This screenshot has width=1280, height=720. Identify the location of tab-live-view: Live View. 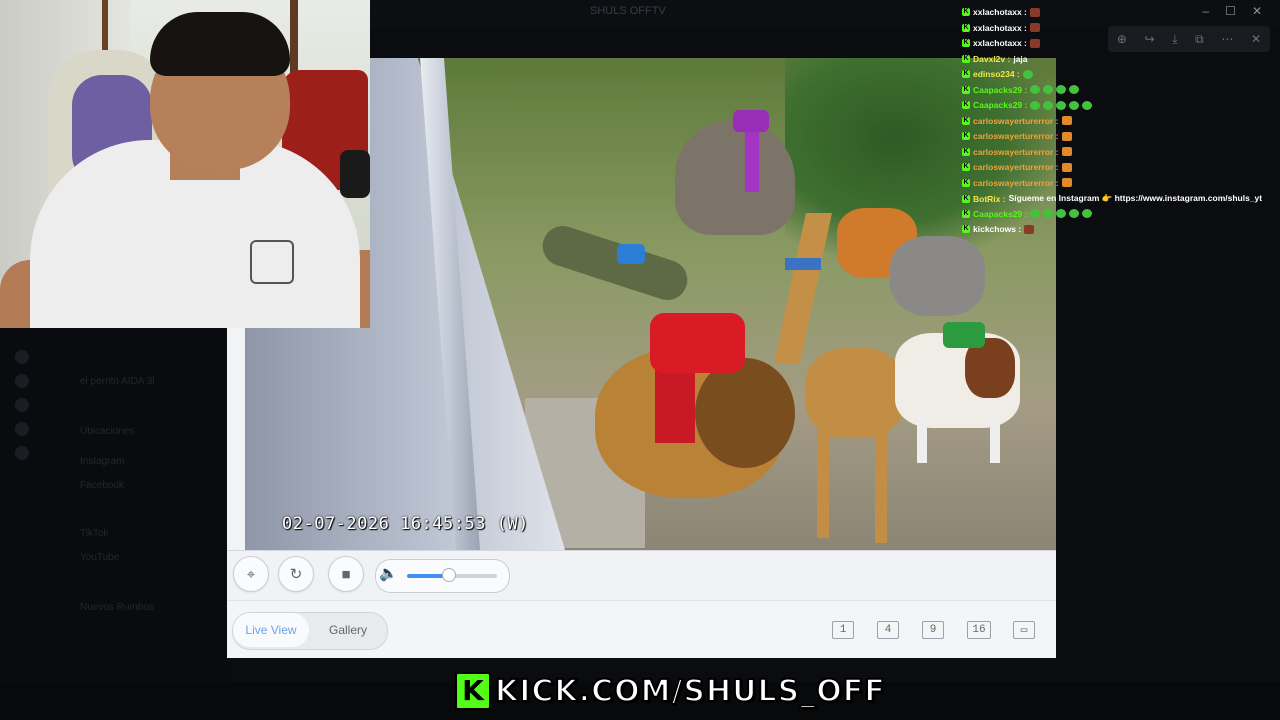
(271, 630).